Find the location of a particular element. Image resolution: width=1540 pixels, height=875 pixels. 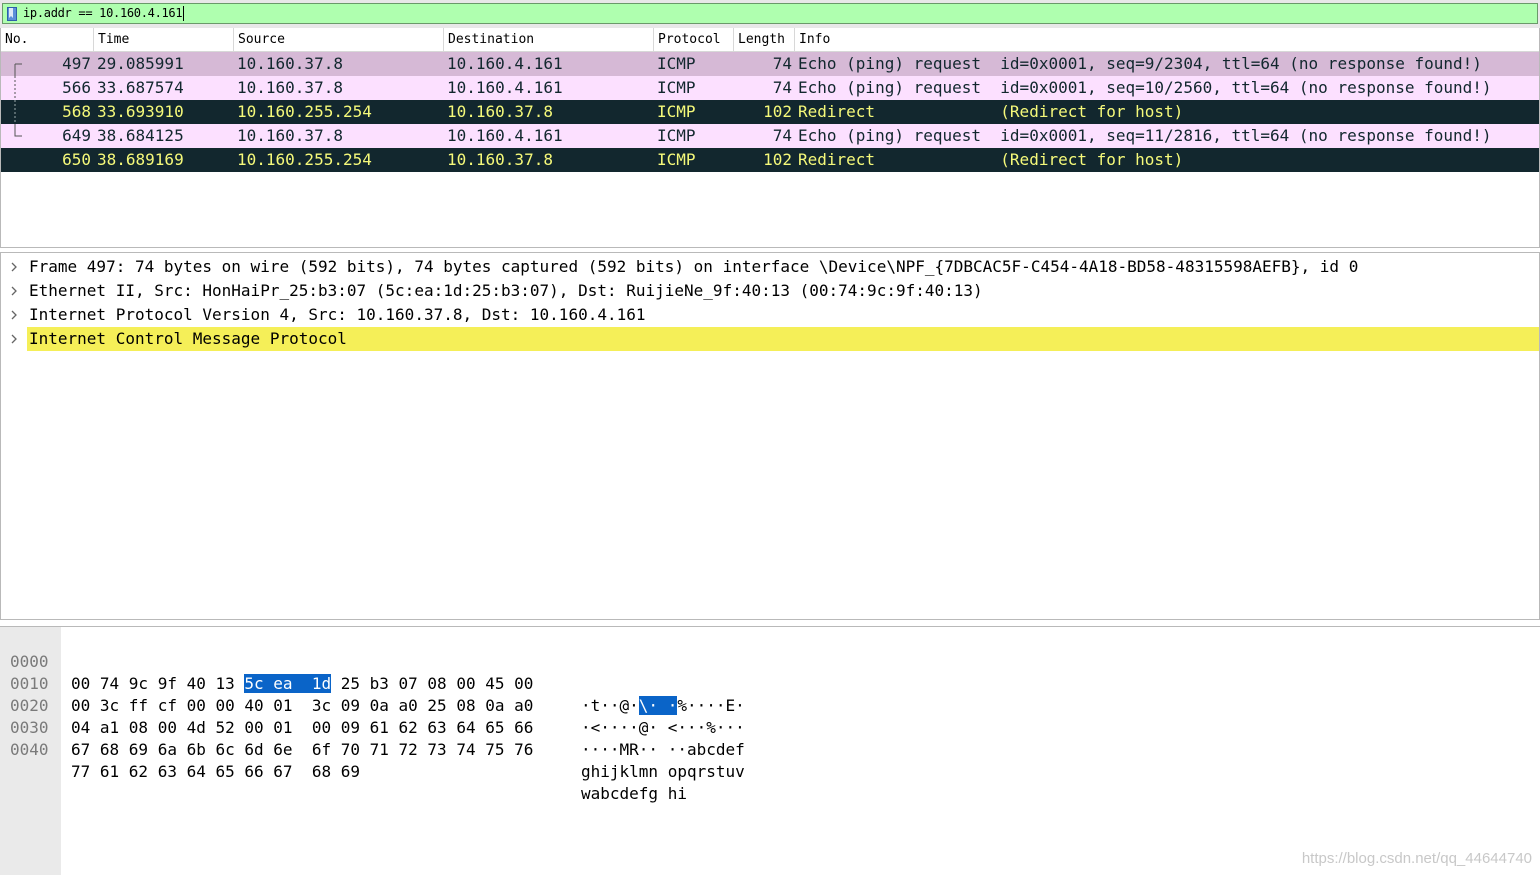

display-filter-toolbar: ip.addr == 10.160.4.161 is located at coordinates (770, 14).